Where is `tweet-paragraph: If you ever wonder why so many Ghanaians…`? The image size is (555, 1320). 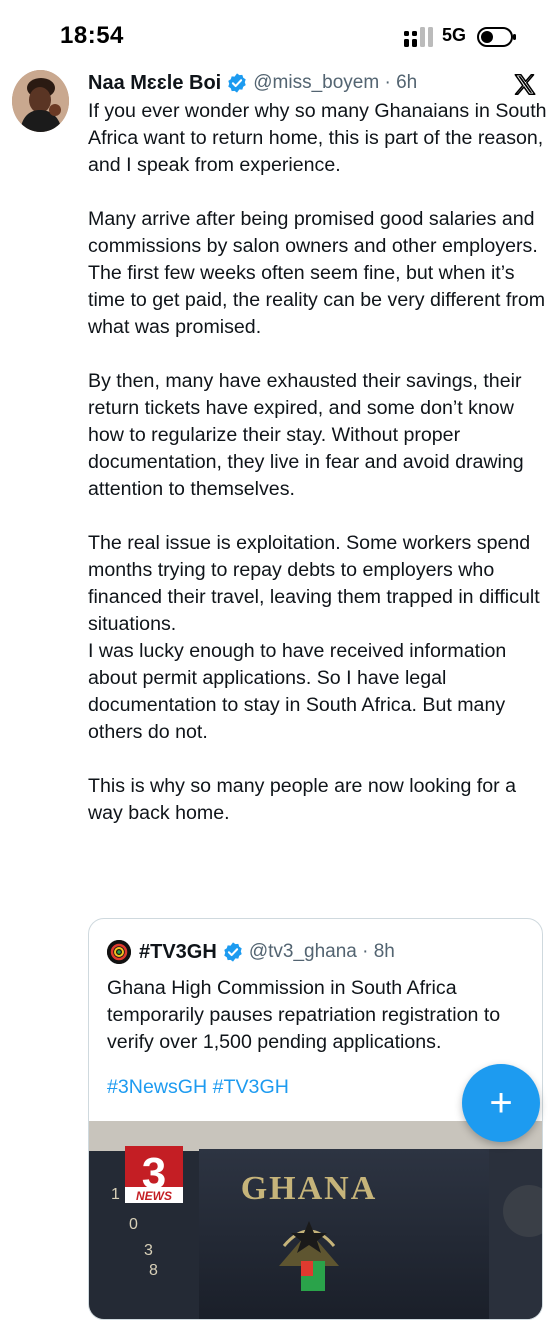
tweet-paragraph: If you ever wonder why so many Ghanaians… is located at coordinates (317, 138).